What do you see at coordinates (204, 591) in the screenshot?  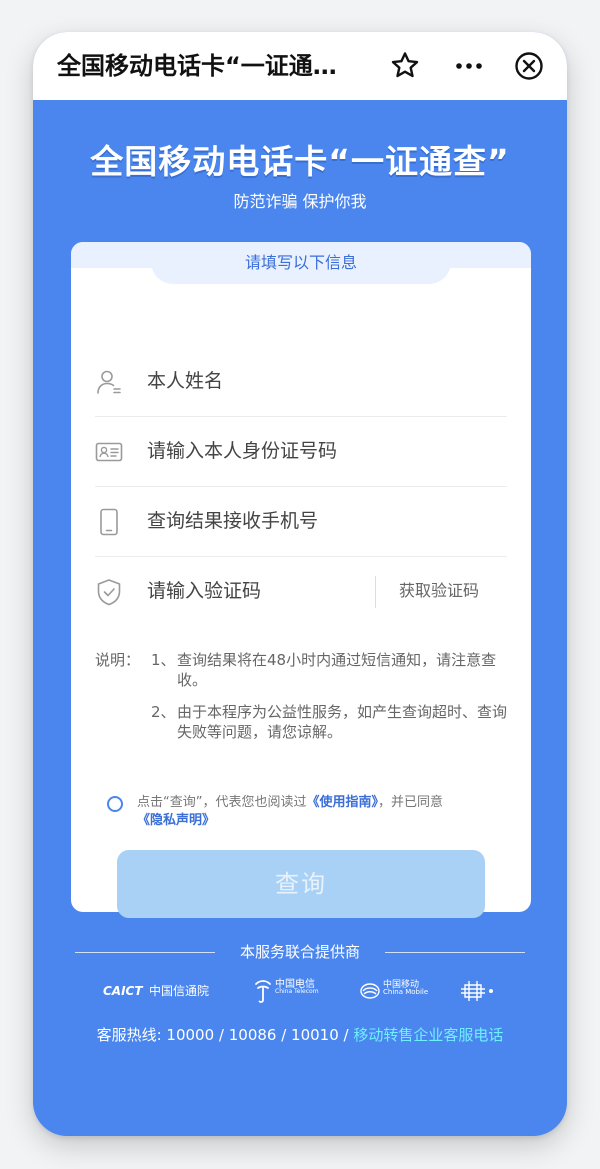 I see `verification-code-input: 请输入验证码` at bounding box center [204, 591].